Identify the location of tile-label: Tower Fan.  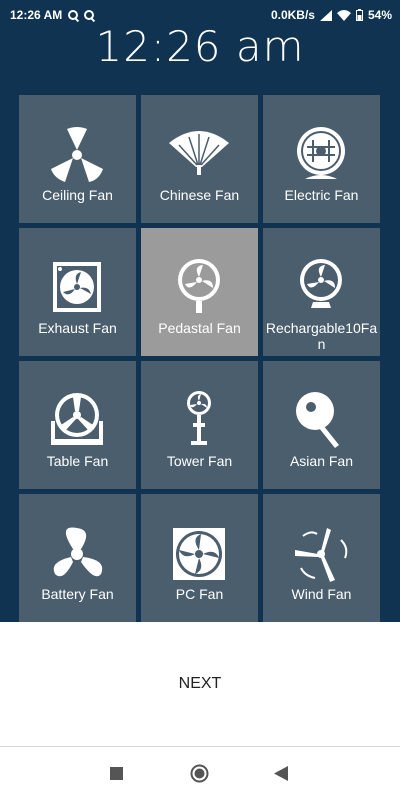
(199, 461).